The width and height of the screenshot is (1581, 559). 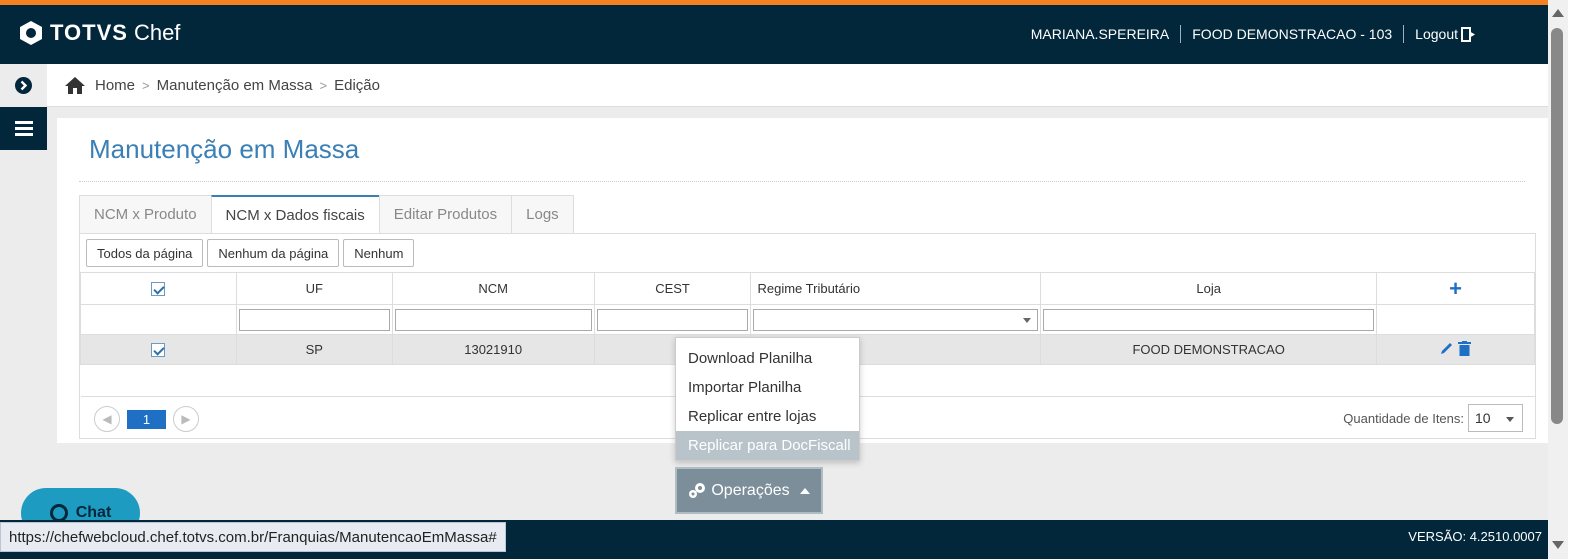 I want to click on hamburger-icon, so click(x=23, y=128).